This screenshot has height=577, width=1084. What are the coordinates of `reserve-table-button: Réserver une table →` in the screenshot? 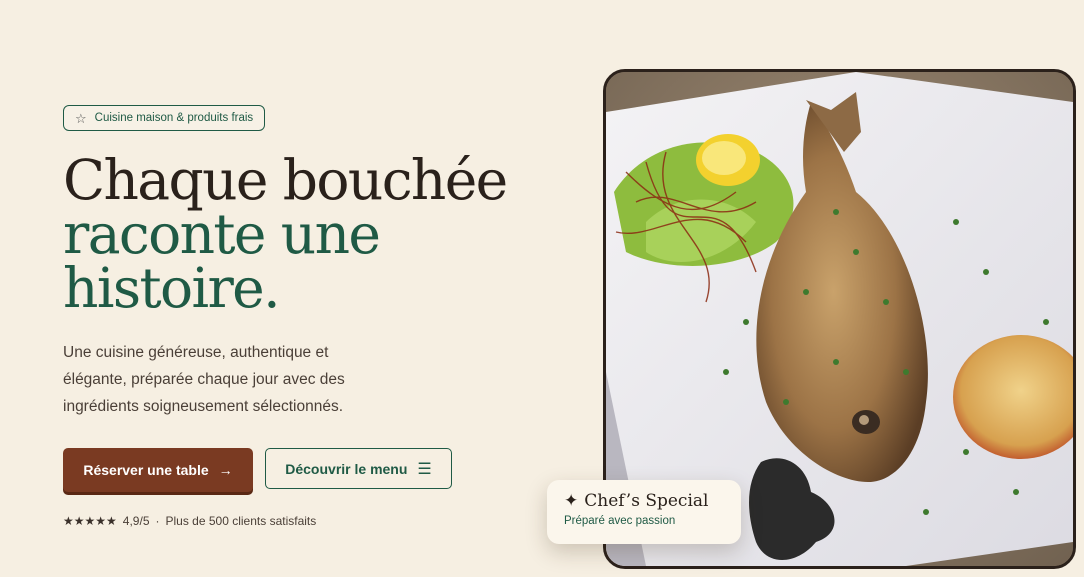 It's located at (158, 470).